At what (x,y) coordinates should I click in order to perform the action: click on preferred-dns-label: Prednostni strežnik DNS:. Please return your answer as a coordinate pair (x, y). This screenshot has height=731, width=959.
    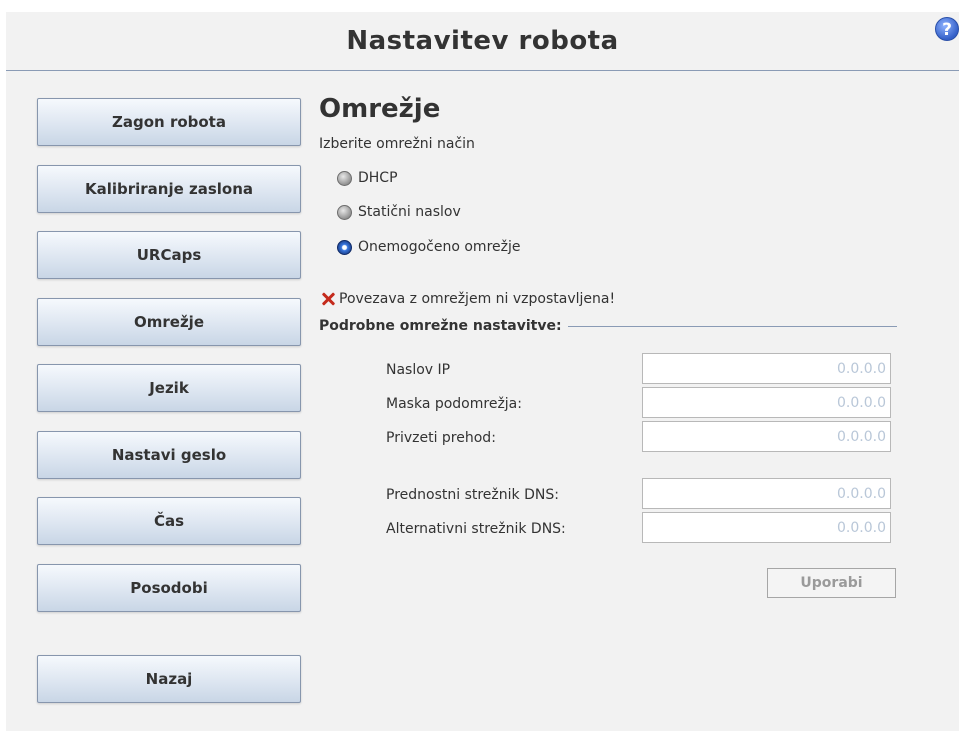
    Looking at the image, I should click on (472, 495).